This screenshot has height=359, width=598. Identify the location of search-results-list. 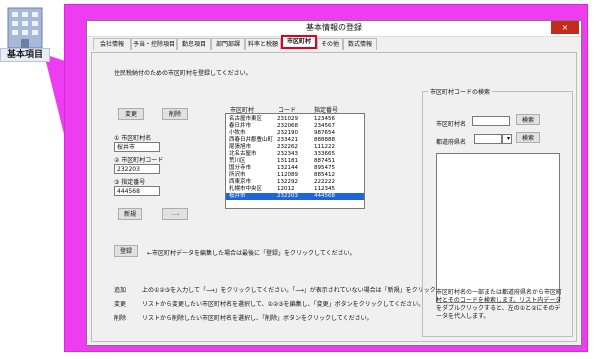
(498, 228).